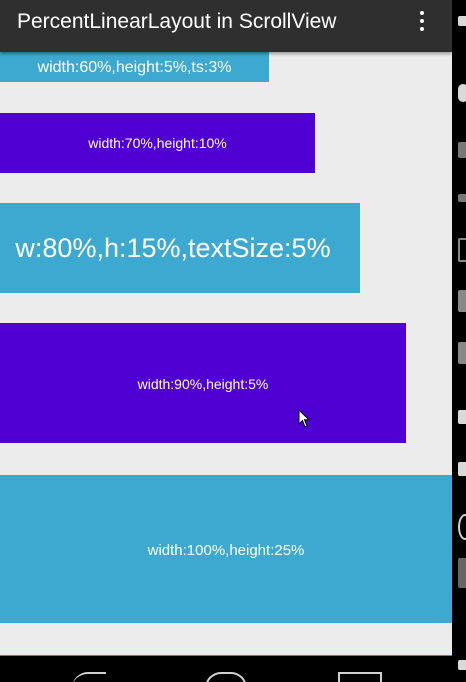 Image resolution: width=466 pixels, height=682 pixels. Describe the element at coordinates (173, 247) in the screenshot. I see `percent-bar-80-label: w:80%,h:15%,textSize:5%` at that location.